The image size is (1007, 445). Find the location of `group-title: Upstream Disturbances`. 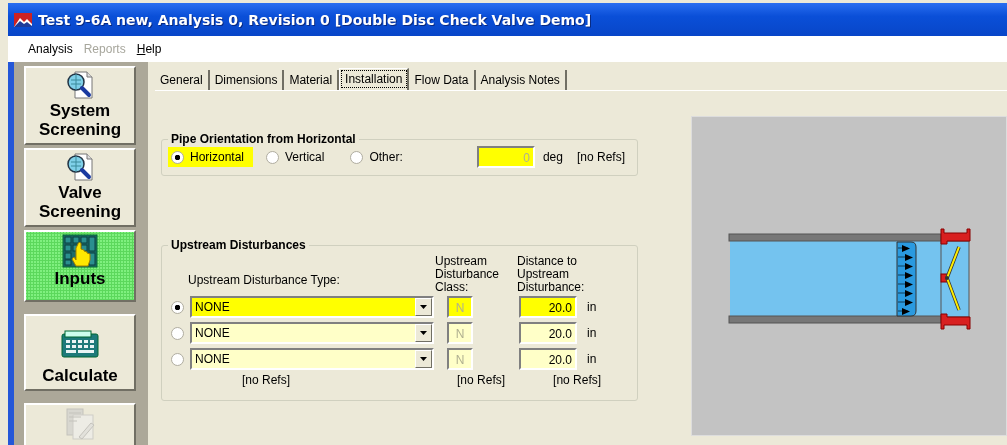

group-title: Upstream Disturbances is located at coordinates (238, 245).